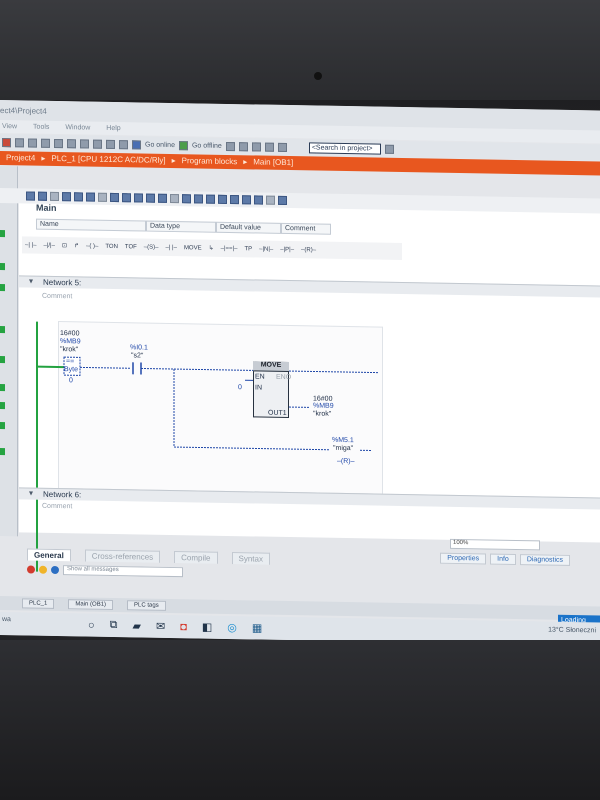  I want to click on tab-syntax: Syntax, so click(250, 558).